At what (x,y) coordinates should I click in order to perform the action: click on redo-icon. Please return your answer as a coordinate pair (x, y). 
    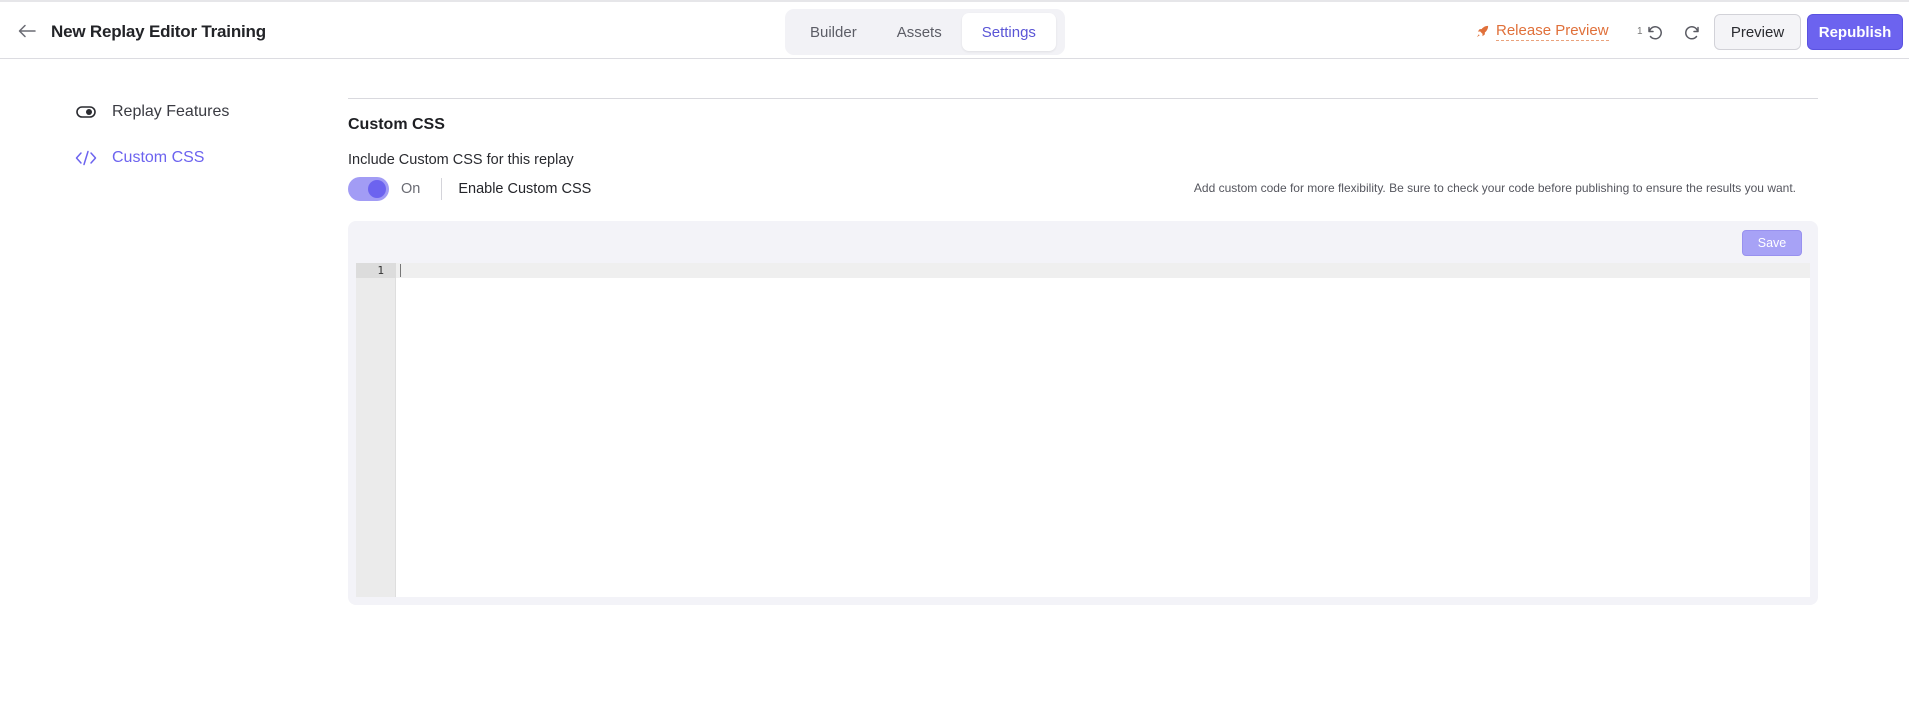
    Looking at the image, I should click on (1692, 33).